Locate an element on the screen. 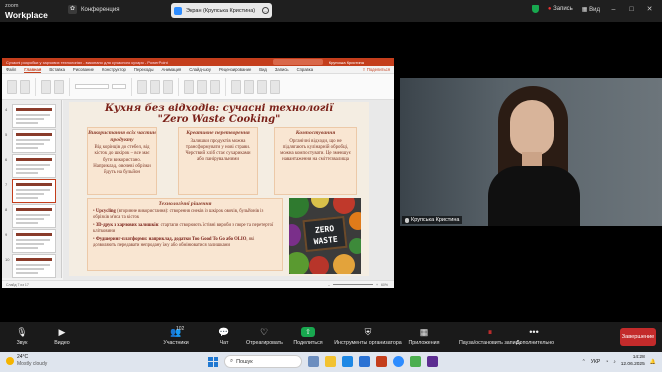 This screenshot has width=662, height=372. toolbar-button-shield: ⛨ Инструменты организатора is located at coordinates (368, 337).